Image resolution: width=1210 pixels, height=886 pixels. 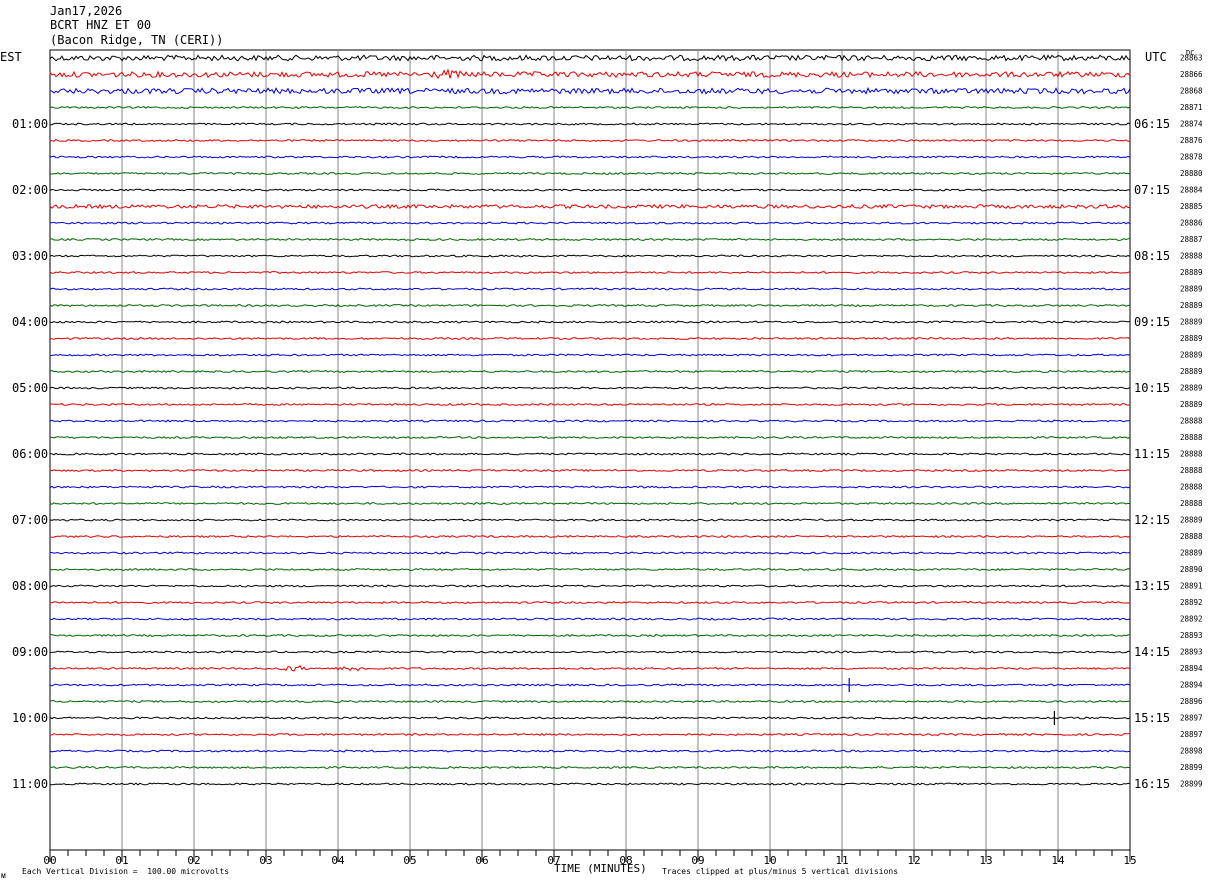 What do you see at coordinates (1191, 569) in the screenshot?
I see `dc-value-label: 28890` at bounding box center [1191, 569].